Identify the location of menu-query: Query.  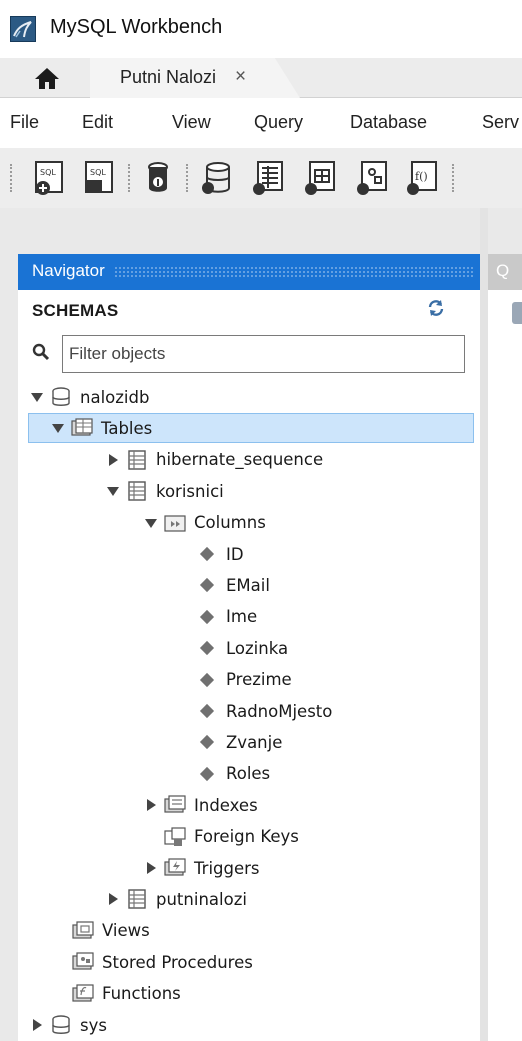
(278, 122).